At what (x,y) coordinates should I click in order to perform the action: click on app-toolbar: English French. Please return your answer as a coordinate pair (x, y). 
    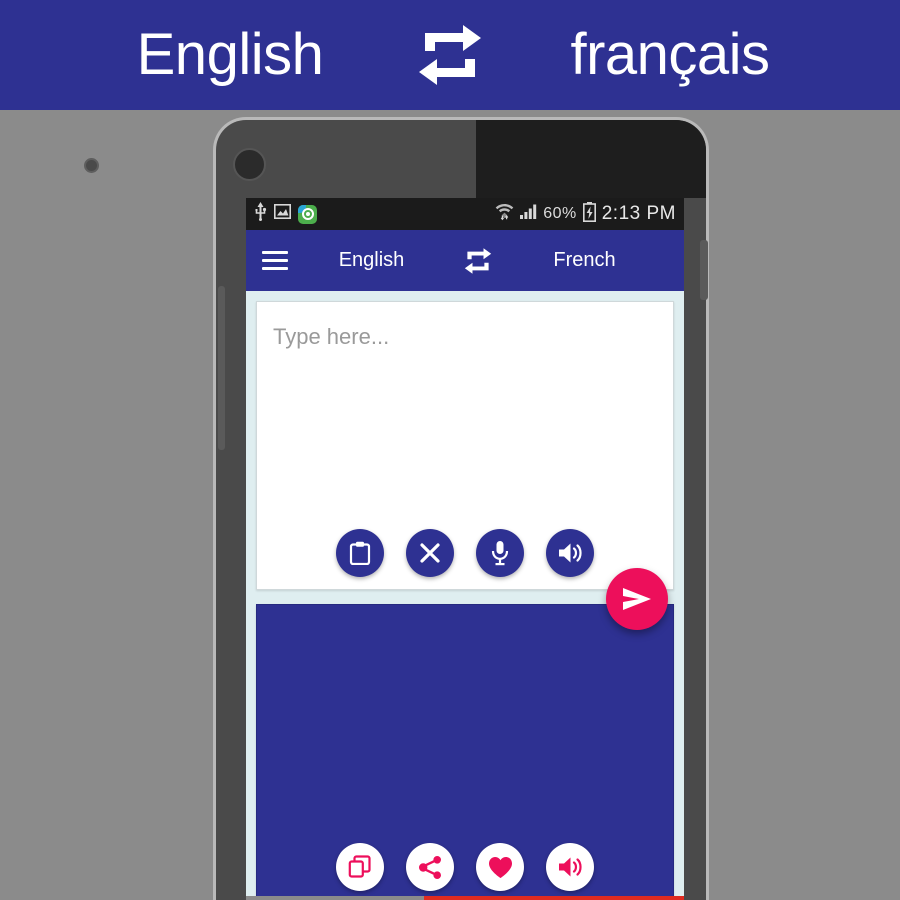
    Looking at the image, I should click on (465, 261).